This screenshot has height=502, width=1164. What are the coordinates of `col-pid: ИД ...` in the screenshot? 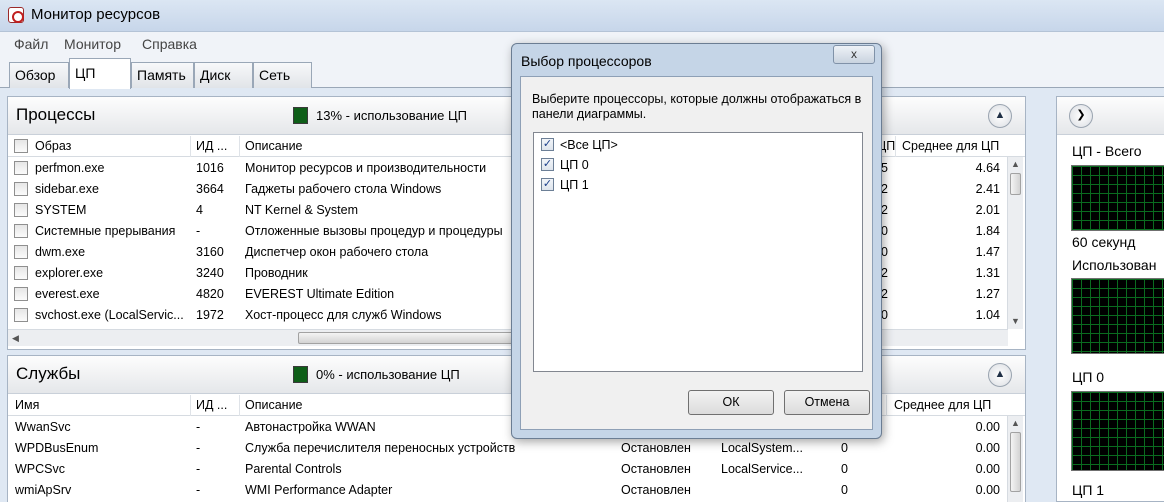 It's located at (211, 146).